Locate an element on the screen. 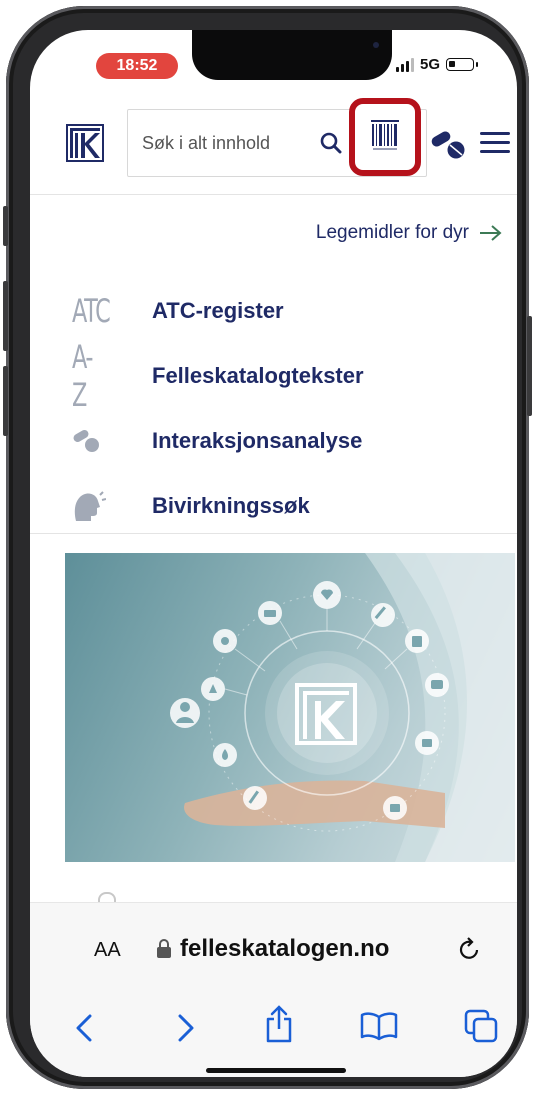 The image size is (535, 1095). head-icon is located at coordinates (96, 506).